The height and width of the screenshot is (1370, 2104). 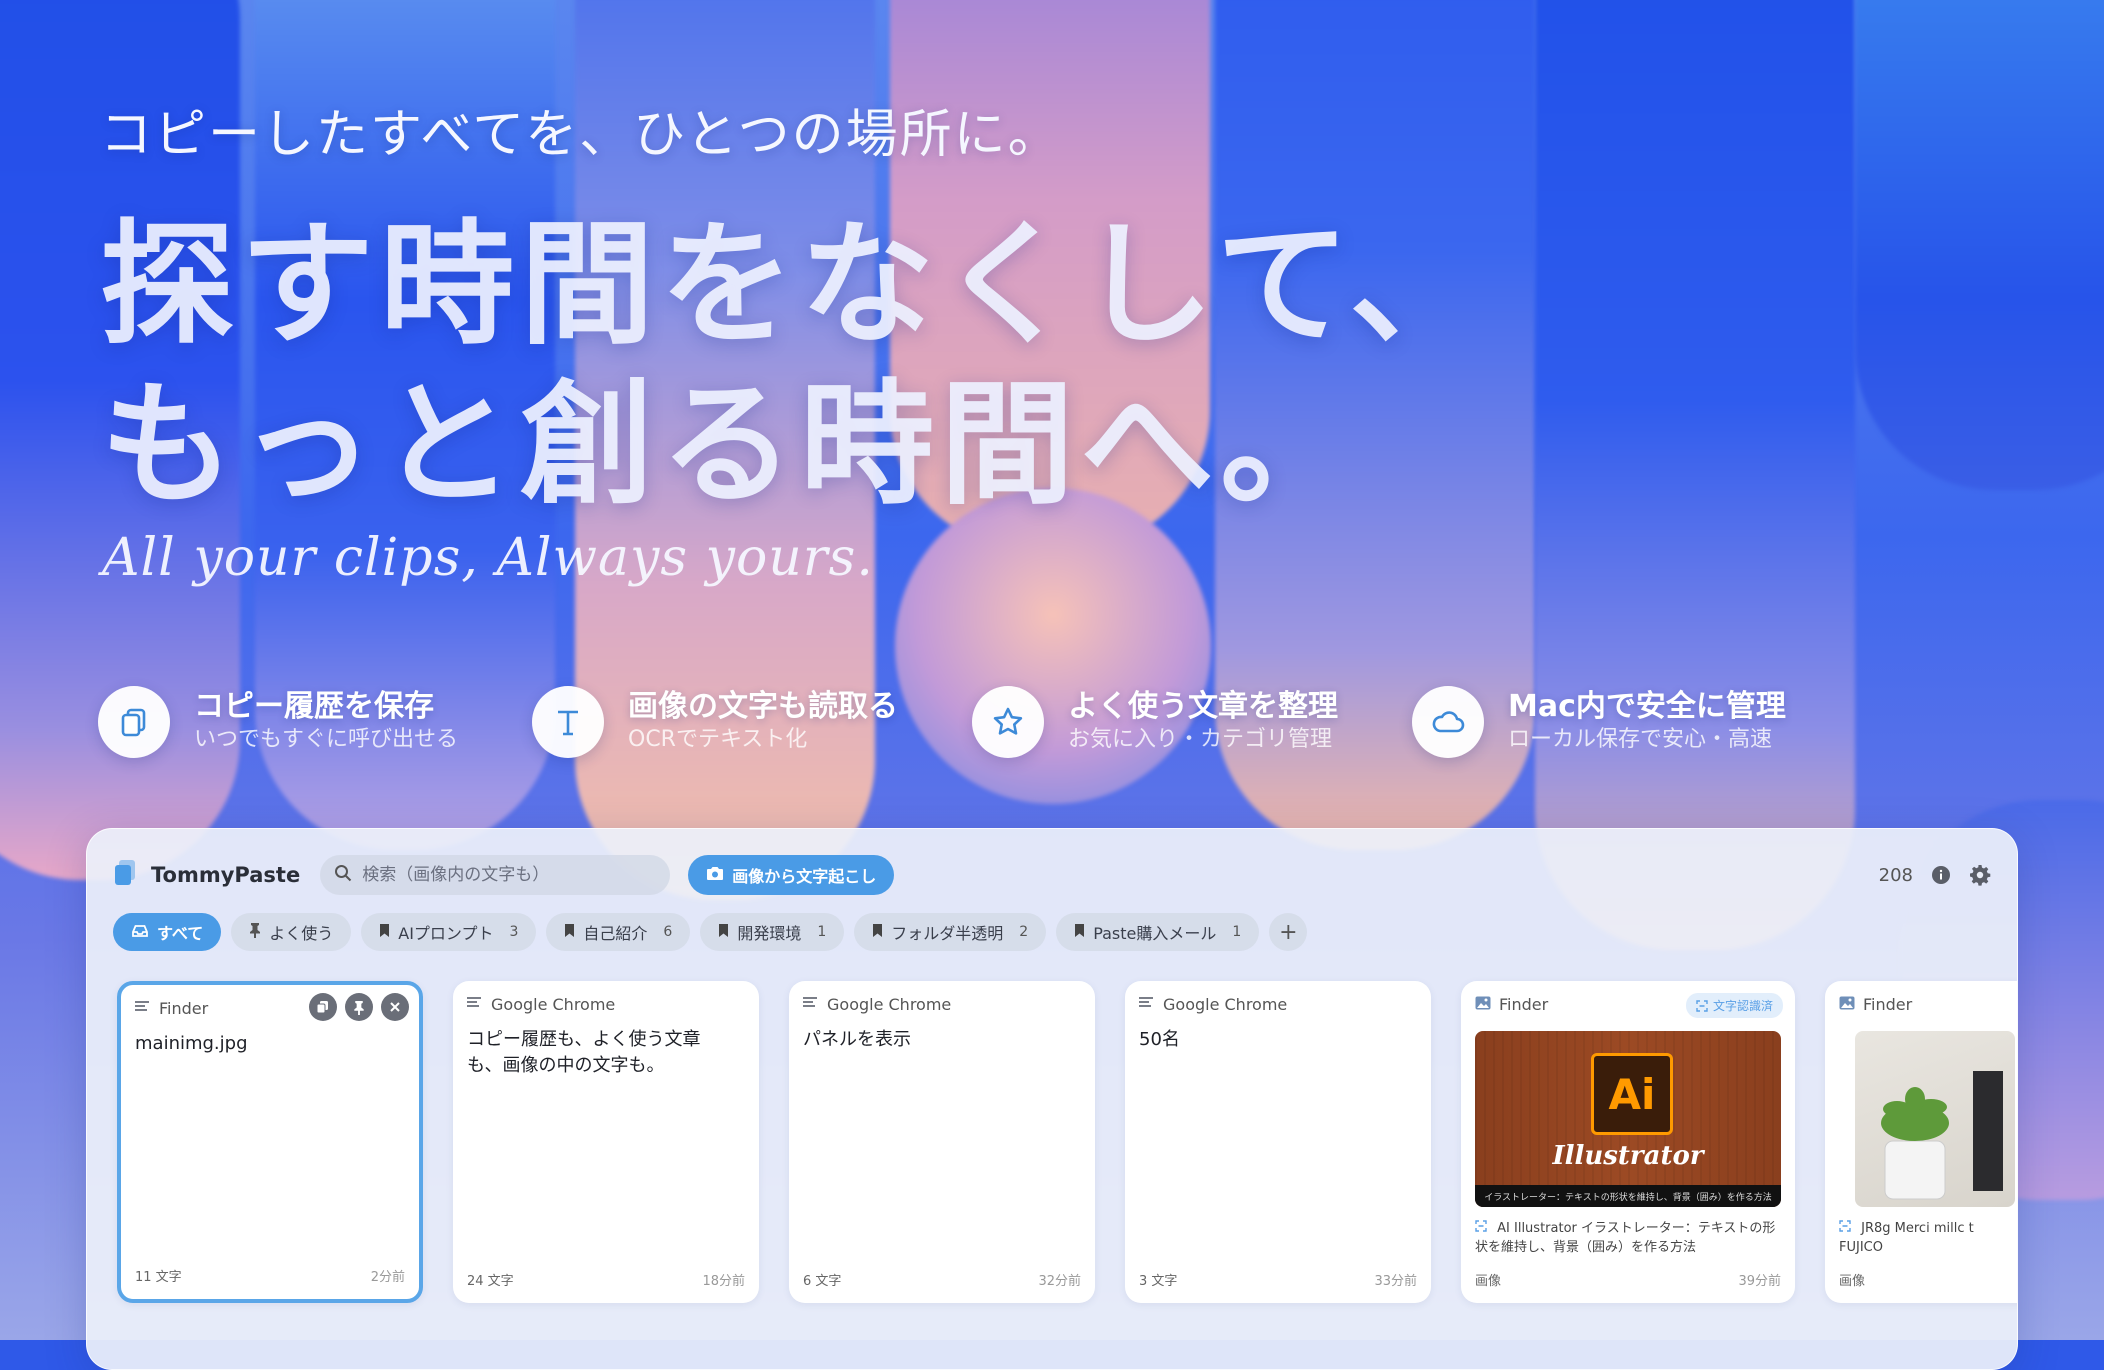 I want to click on feature-organize: よく使う文章を整理 お気に入り・カテゴリ管理, so click(x=1155, y=722).